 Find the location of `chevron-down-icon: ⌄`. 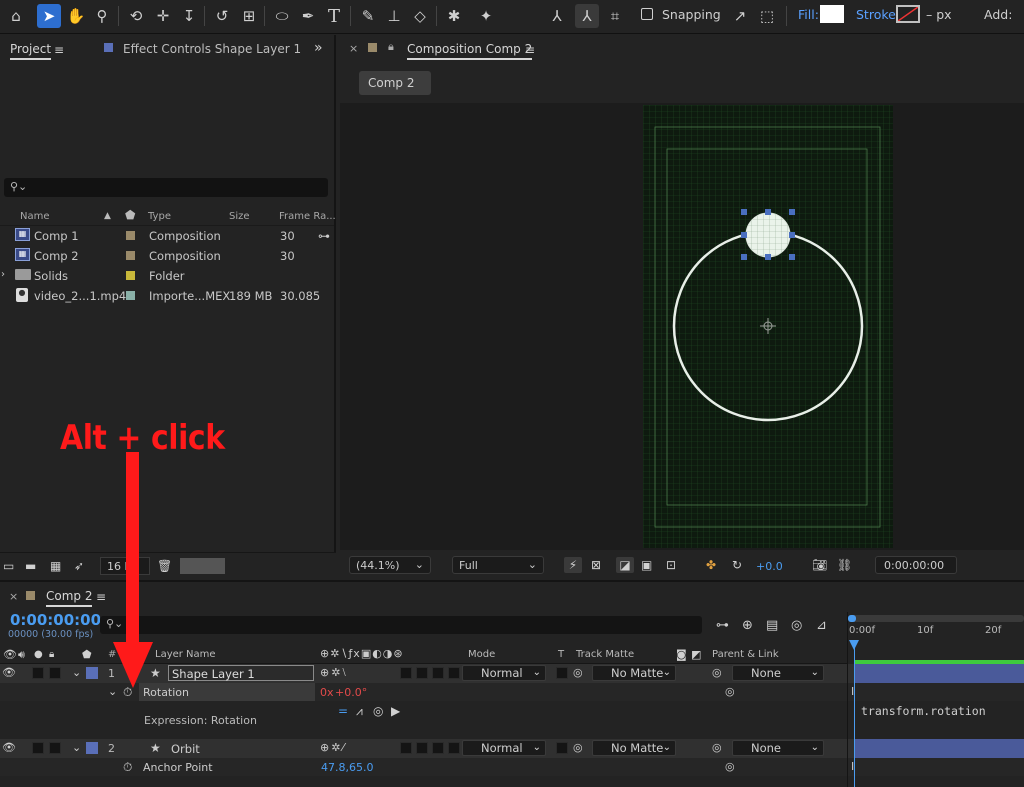

chevron-down-icon: ⌄ is located at coordinates (76, 748).